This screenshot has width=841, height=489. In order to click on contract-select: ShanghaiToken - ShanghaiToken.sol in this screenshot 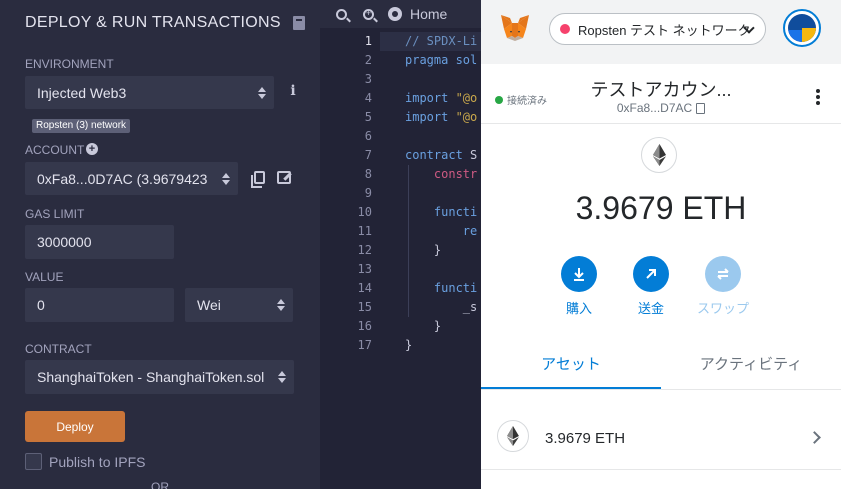, I will do `click(159, 377)`.